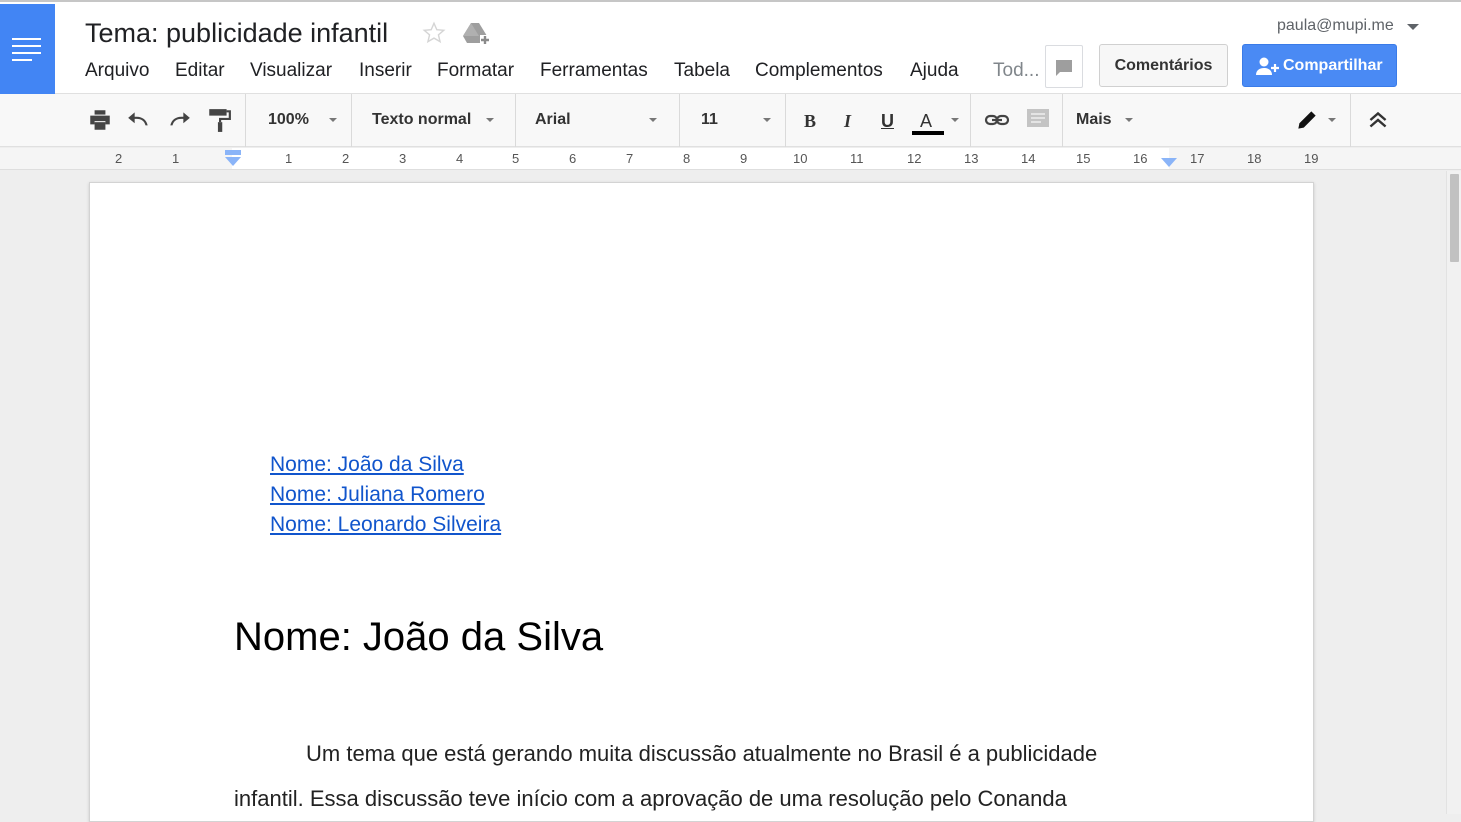 Image resolution: width=1461 pixels, height=822 pixels. Describe the element at coordinates (200, 71) in the screenshot. I see `menu-editar: Editar` at that location.